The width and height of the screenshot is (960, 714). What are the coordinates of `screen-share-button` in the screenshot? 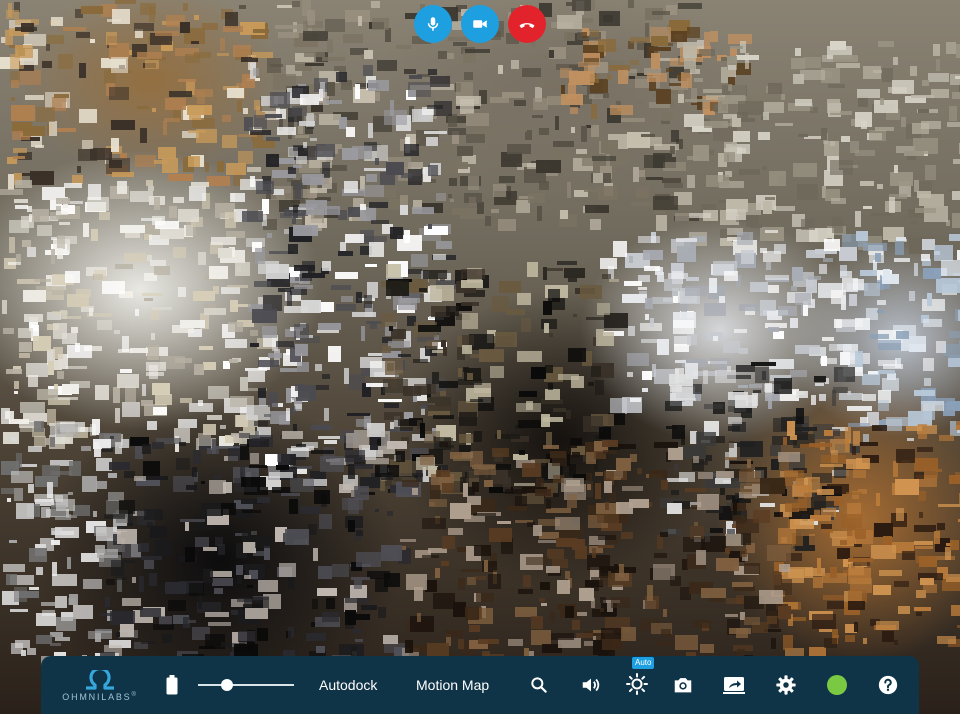 It's located at (734, 685).